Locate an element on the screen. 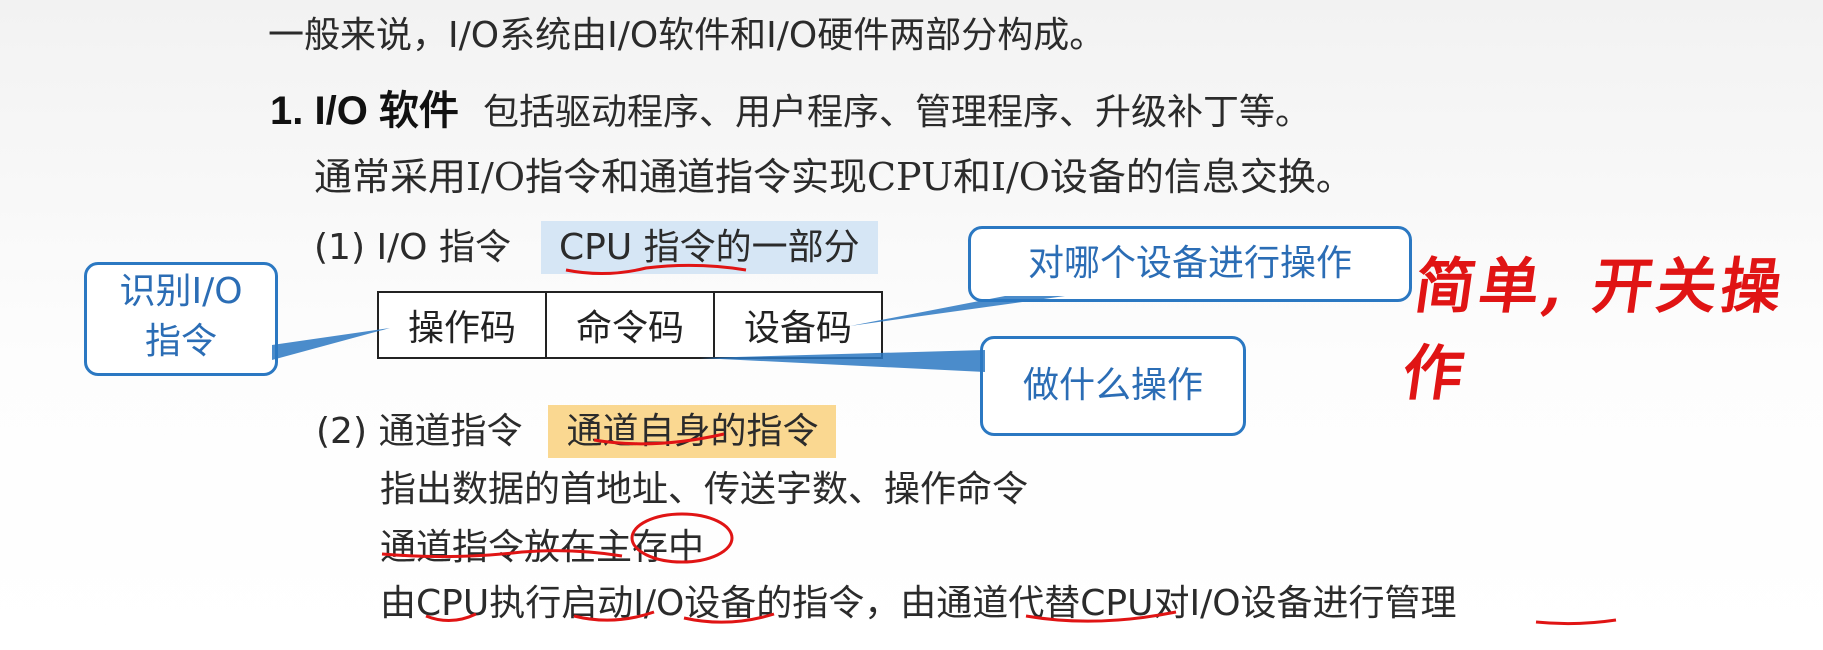  instruction-format-table: 操作码 命令码 设备码 is located at coordinates (630, 325).